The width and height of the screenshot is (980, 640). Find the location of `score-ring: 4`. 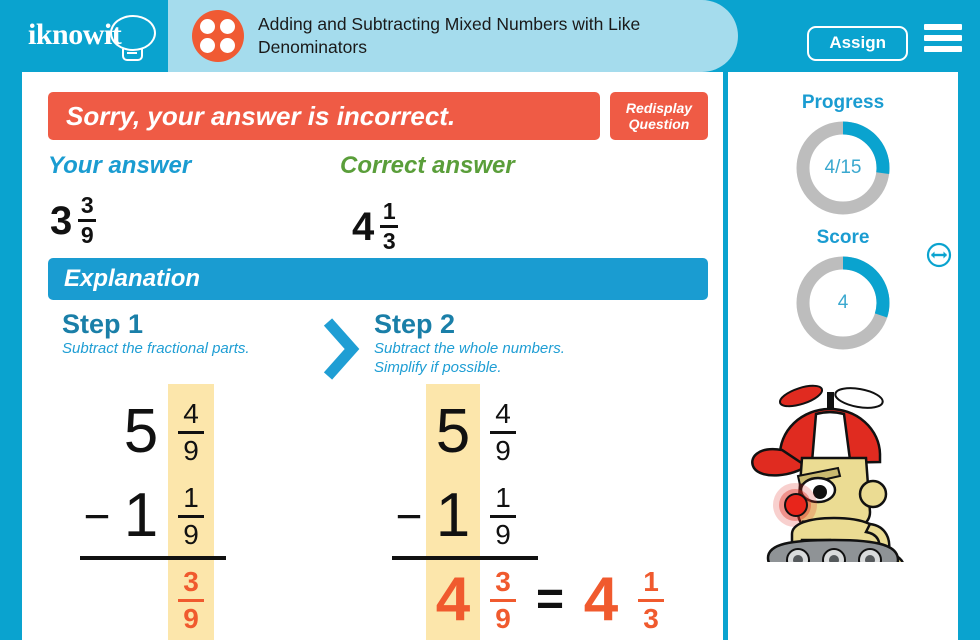

score-ring: 4 is located at coordinates (843, 303).